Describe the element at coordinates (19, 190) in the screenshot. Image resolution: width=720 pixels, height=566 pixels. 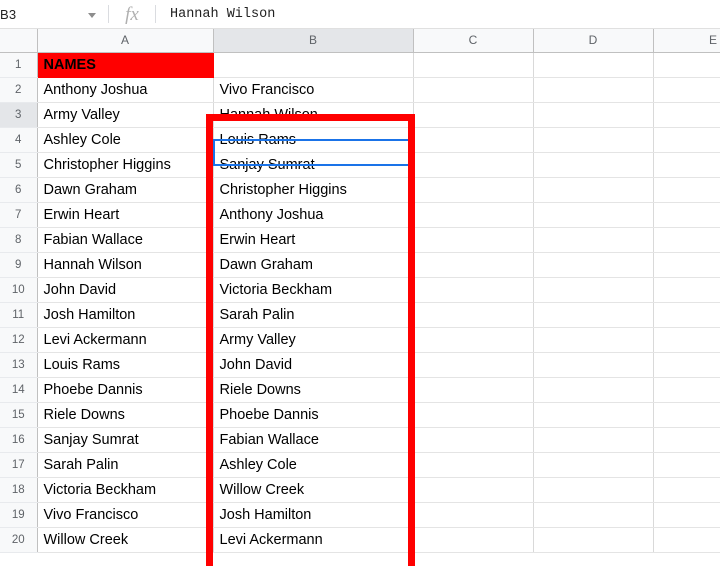
I see `row-header-6: 6` at that location.